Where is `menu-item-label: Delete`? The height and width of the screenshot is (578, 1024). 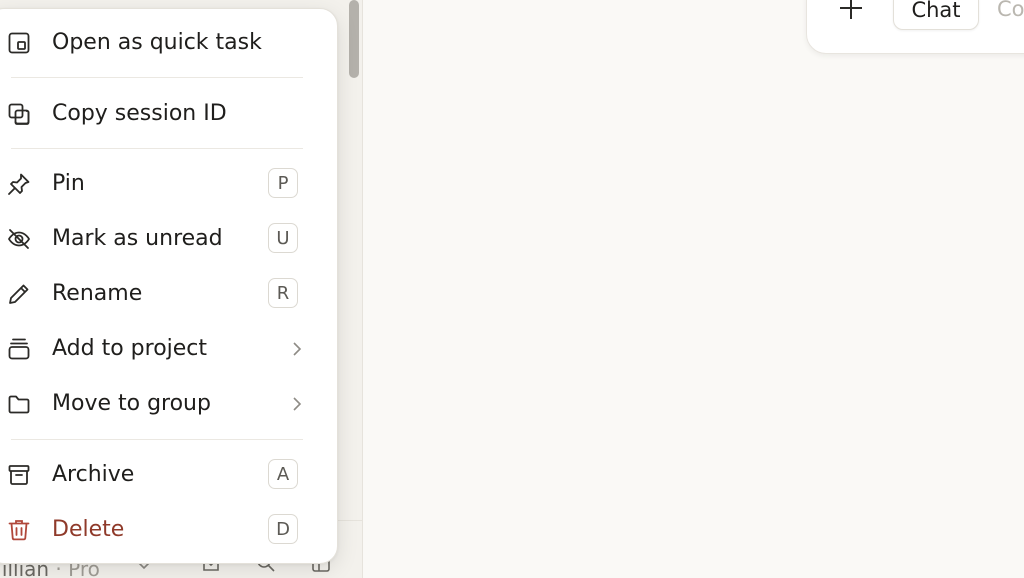
menu-item-label: Delete is located at coordinates (88, 529).